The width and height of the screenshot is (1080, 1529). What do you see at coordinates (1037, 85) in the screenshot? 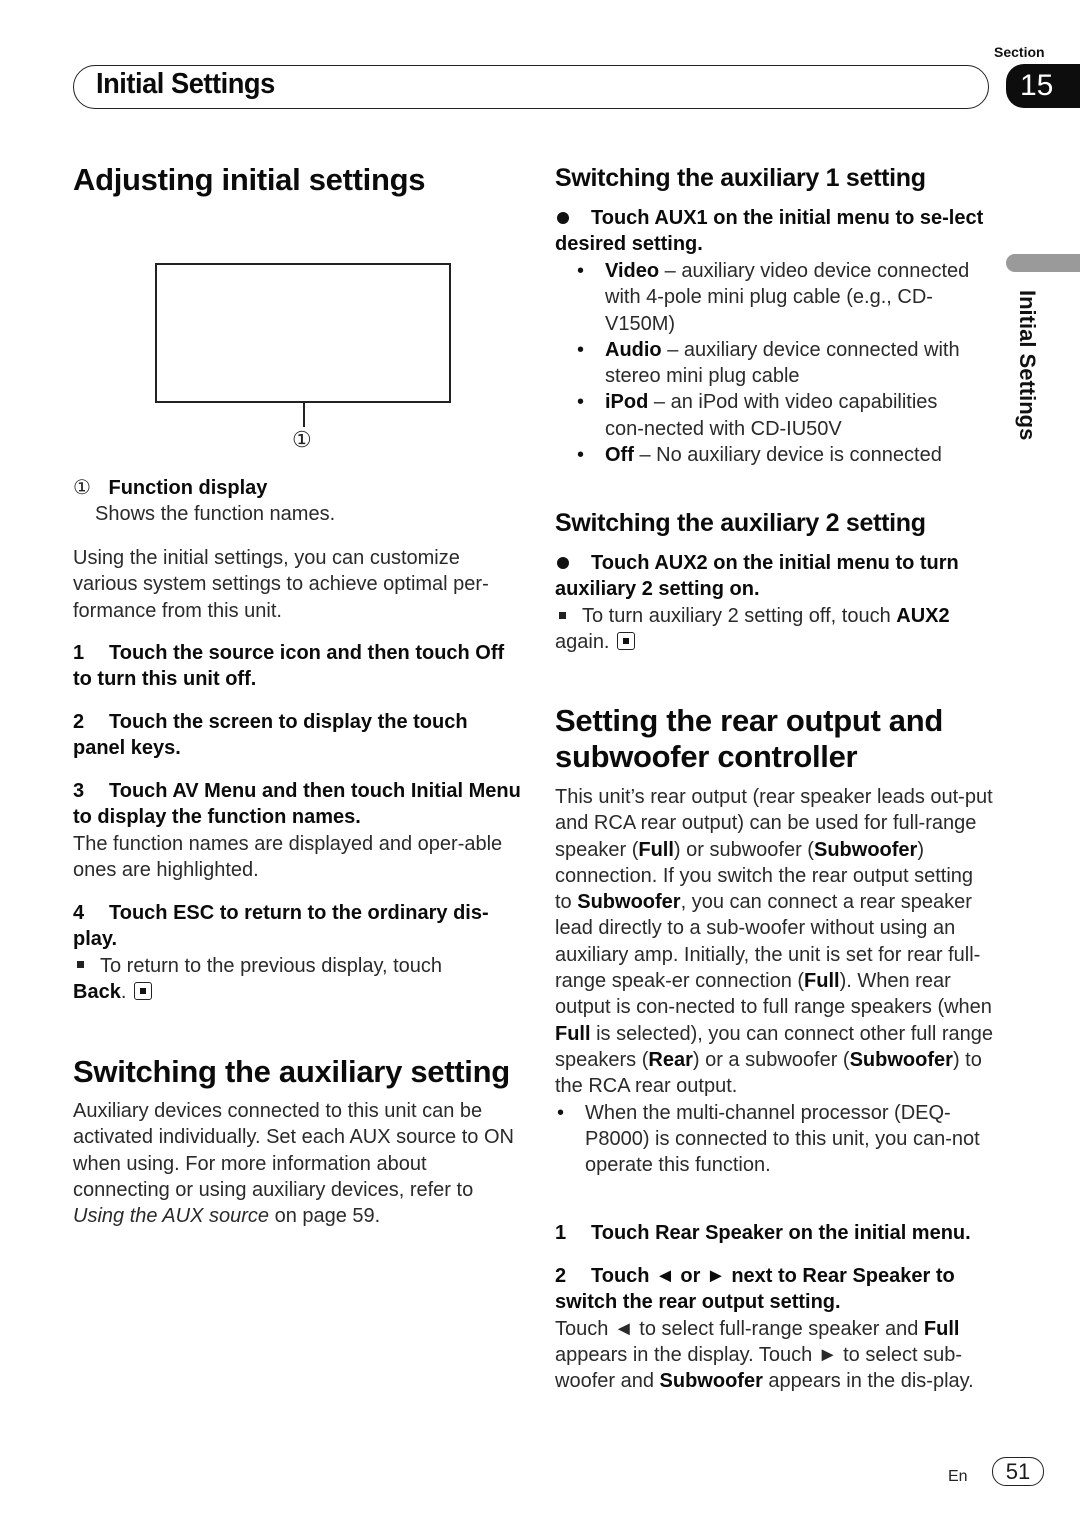
I see `section-number: 15` at bounding box center [1037, 85].